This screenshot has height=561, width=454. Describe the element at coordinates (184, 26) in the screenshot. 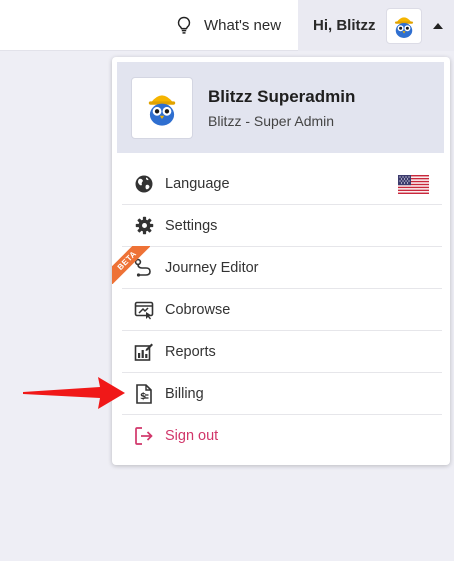

I see `lightbulb-icon` at that location.